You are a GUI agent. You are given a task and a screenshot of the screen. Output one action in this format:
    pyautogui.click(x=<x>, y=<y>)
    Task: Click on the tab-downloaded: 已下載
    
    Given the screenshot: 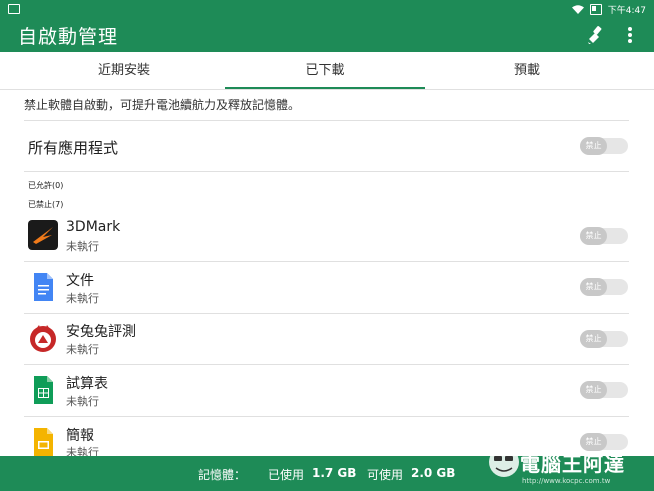 What is the action you would take?
    pyautogui.click(x=325, y=70)
    